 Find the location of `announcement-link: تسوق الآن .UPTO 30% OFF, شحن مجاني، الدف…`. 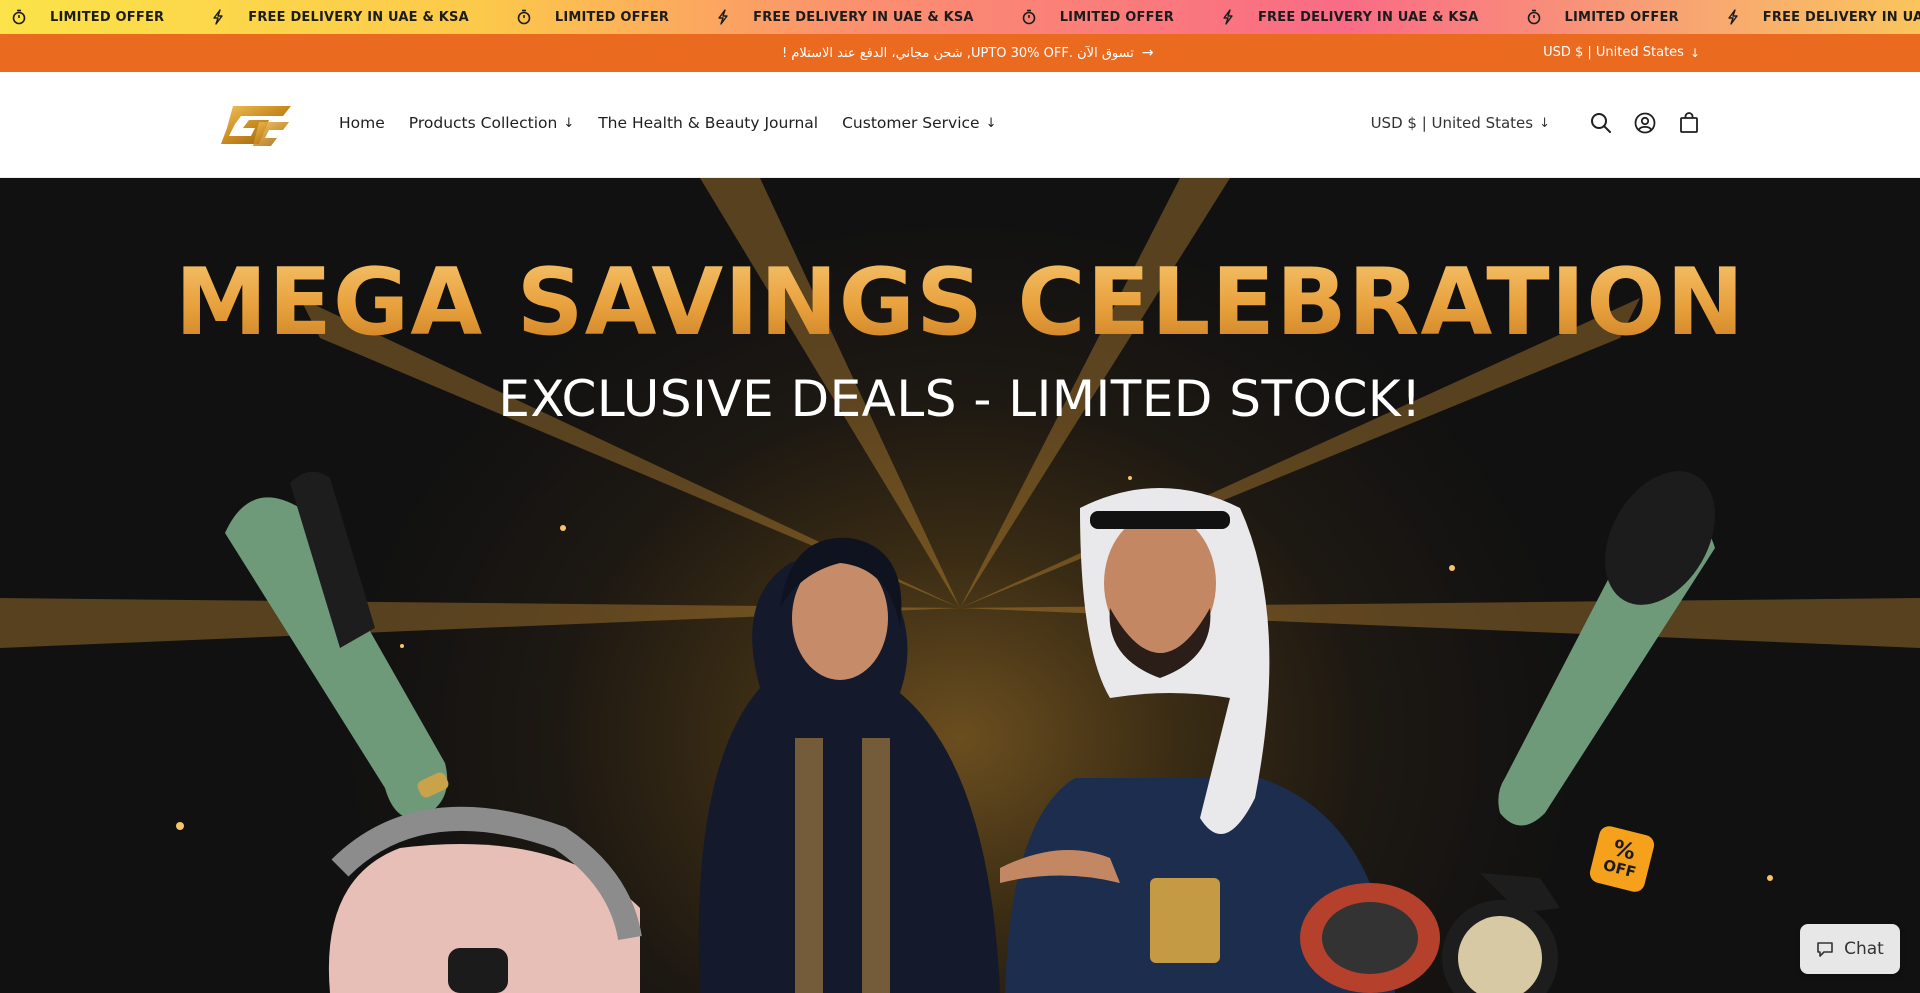

announcement-link: تسوق الآن .UPTO 30% OFF, شحن مجاني، الدف… is located at coordinates (968, 53).